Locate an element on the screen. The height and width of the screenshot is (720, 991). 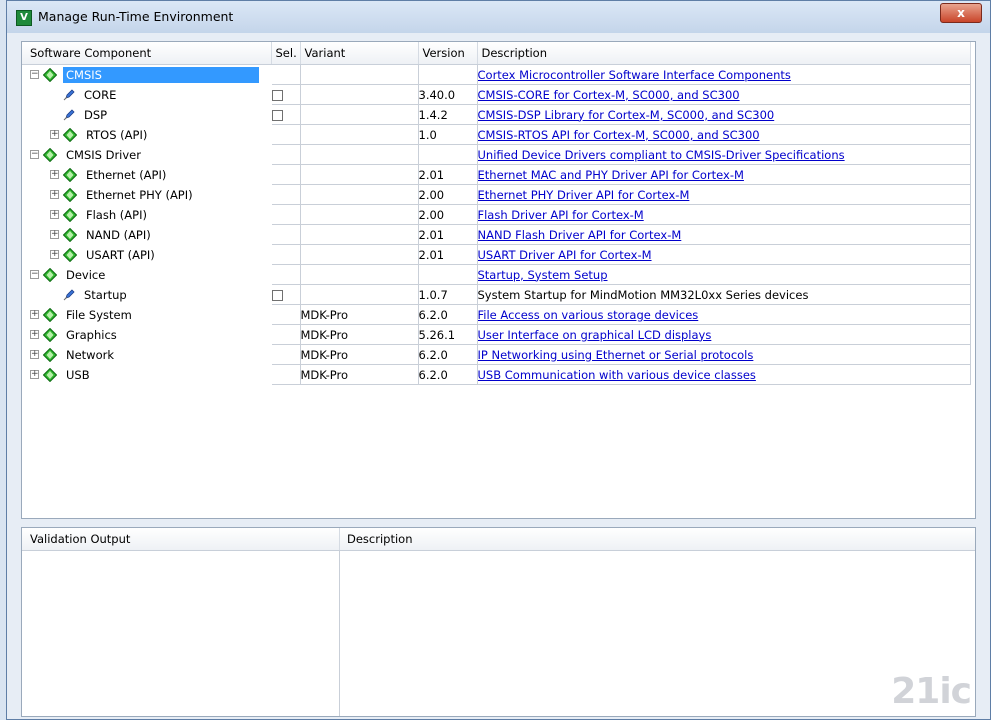
close-button: x is located at coordinates (961, 13).